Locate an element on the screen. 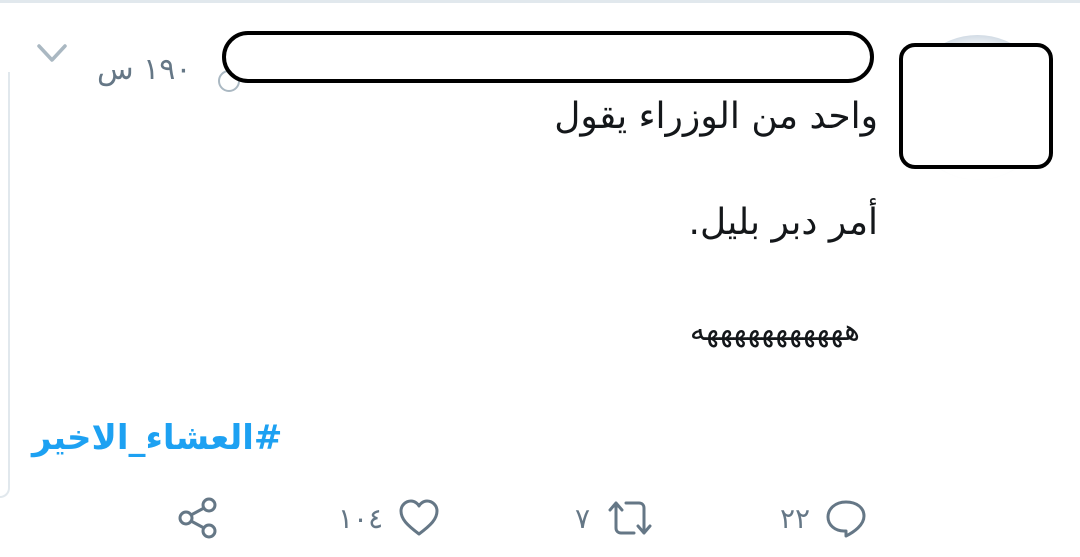 Image resolution: width=1080 pixels, height=557 pixels. chevron-down-icon is located at coordinates (52, 53).